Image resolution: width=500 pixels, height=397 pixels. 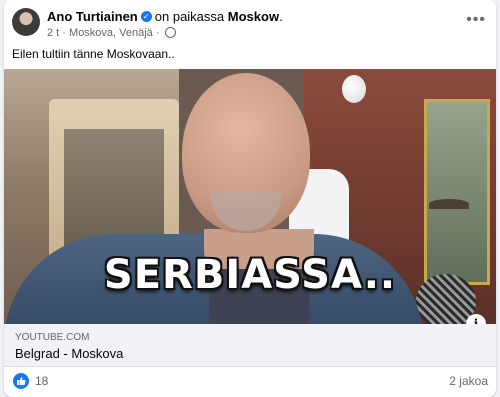 I want to click on background-umbrella, so click(x=449, y=204).